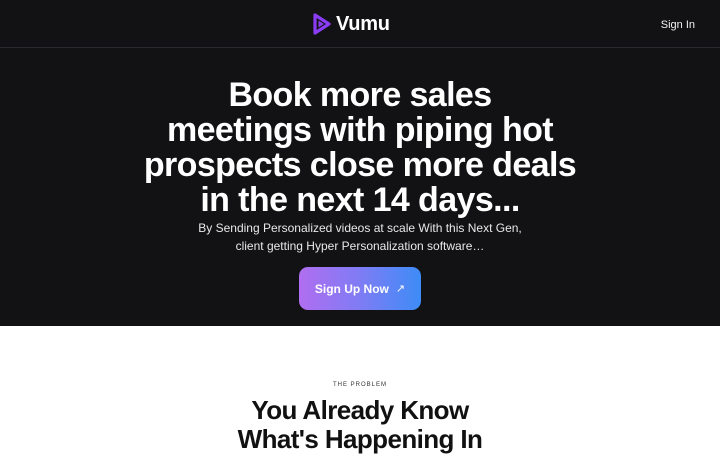  What do you see at coordinates (351, 288) in the screenshot?
I see `sign-up-label: Sign Up Now` at bounding box center [351, 288].